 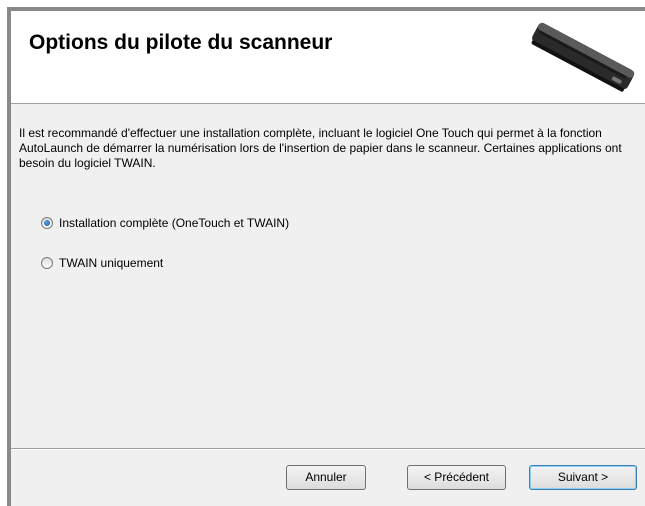 What do you see at coordinates (456, 477) in the screenshot?
I see `back-button: < Précédent` at bounding box center [456, 477].